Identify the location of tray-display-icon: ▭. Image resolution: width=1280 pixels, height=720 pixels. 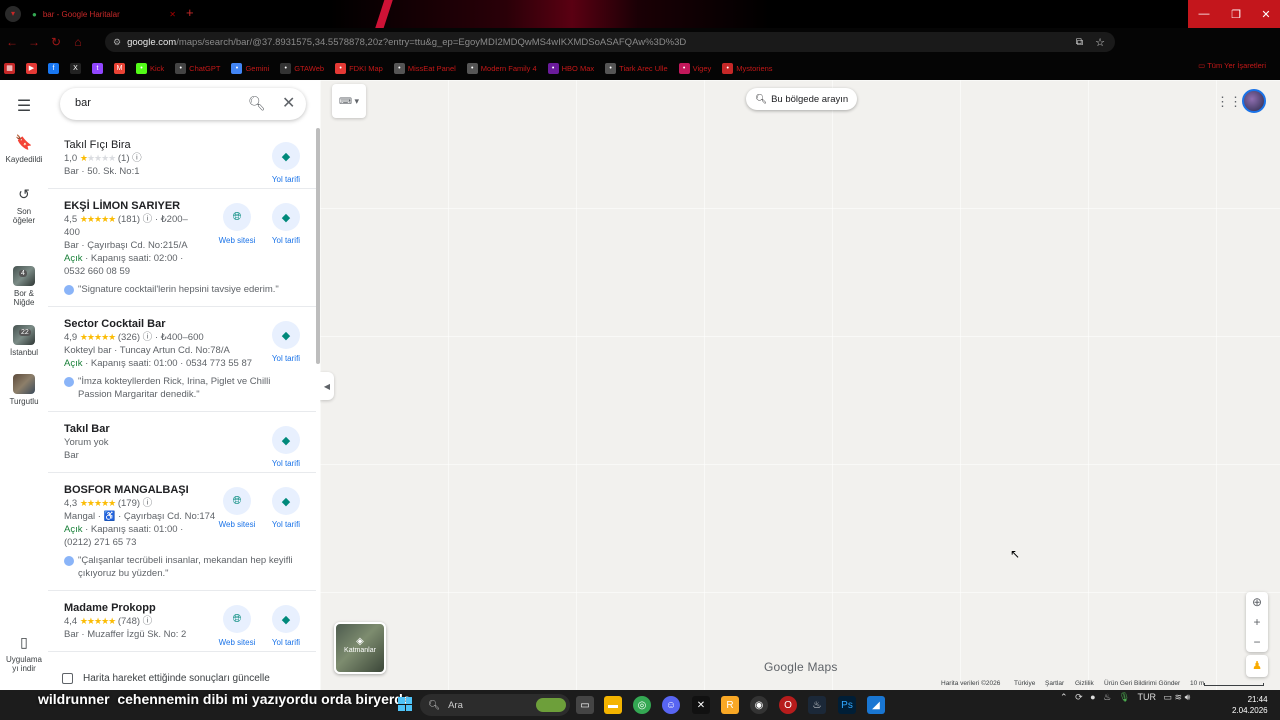
(1167, 697).